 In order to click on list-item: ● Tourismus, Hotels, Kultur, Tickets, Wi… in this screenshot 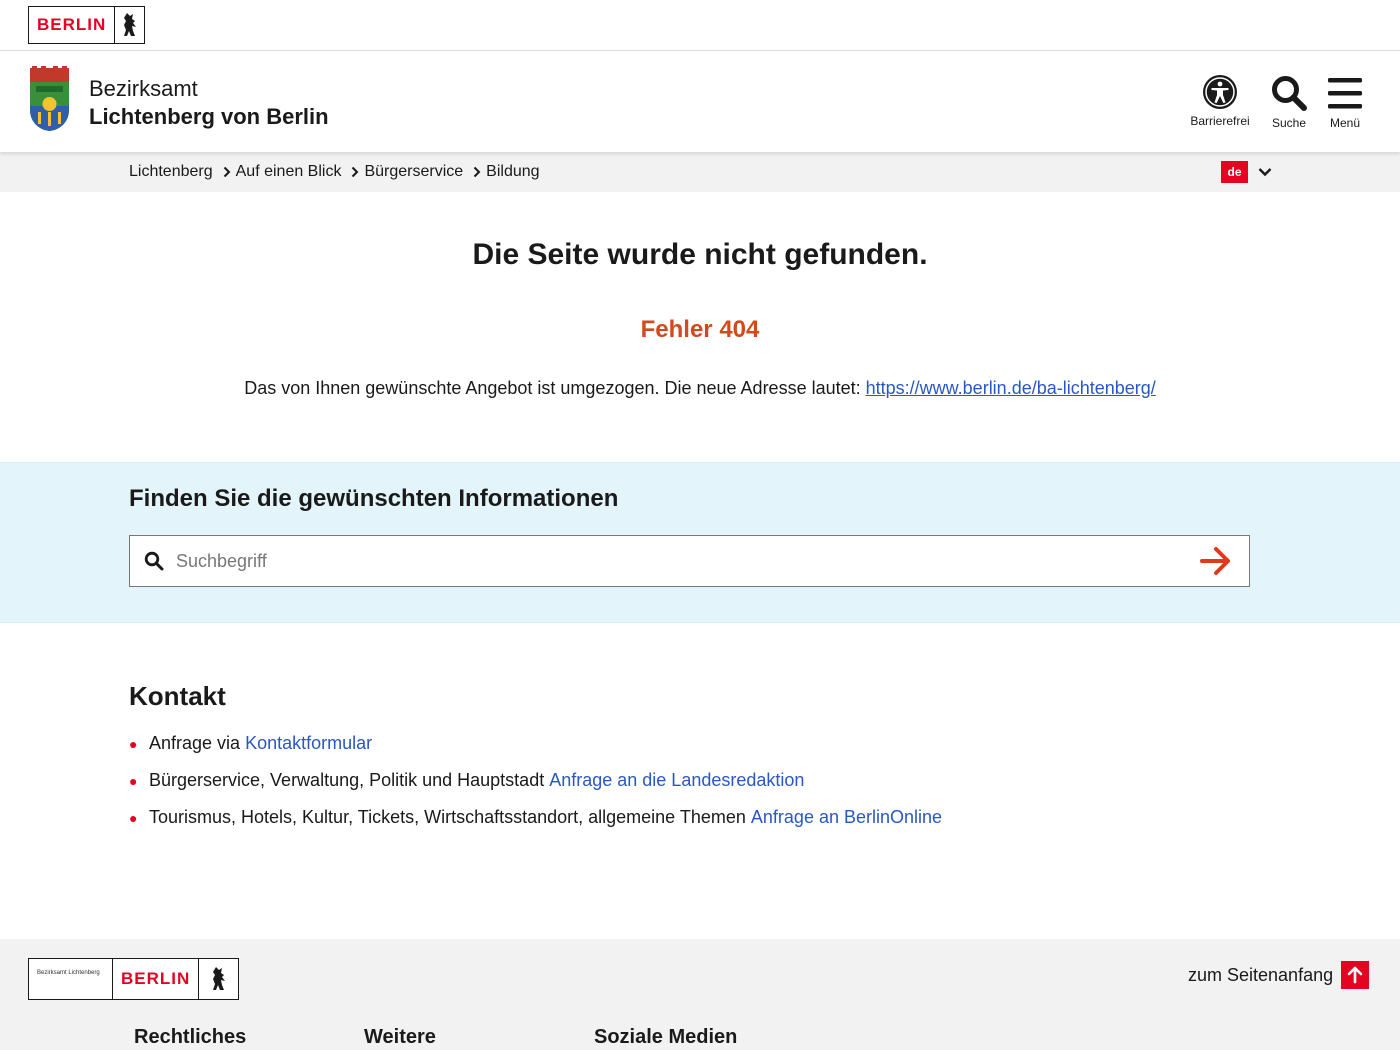, I will do `click(535, 825)`.